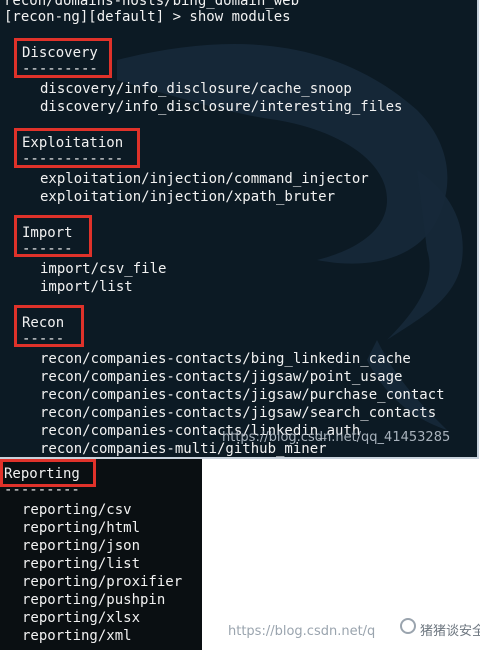 The height and width of the screenshot is (650, 480). Describe the element at coordinates (196, 89) in the screenshot. I see `module-line: discovery/info_disclosure/cache_snoop` at that location.